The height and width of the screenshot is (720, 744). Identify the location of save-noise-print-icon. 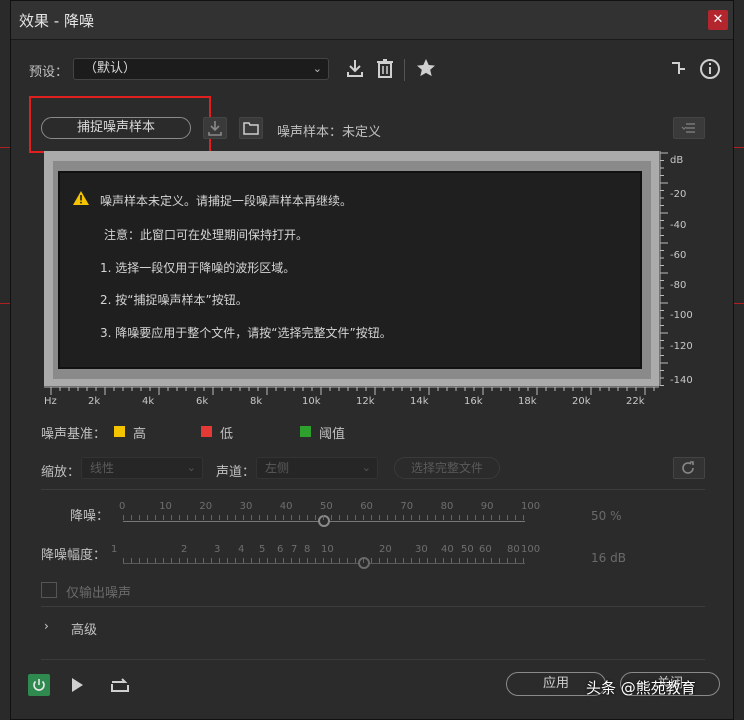
(215, 128).